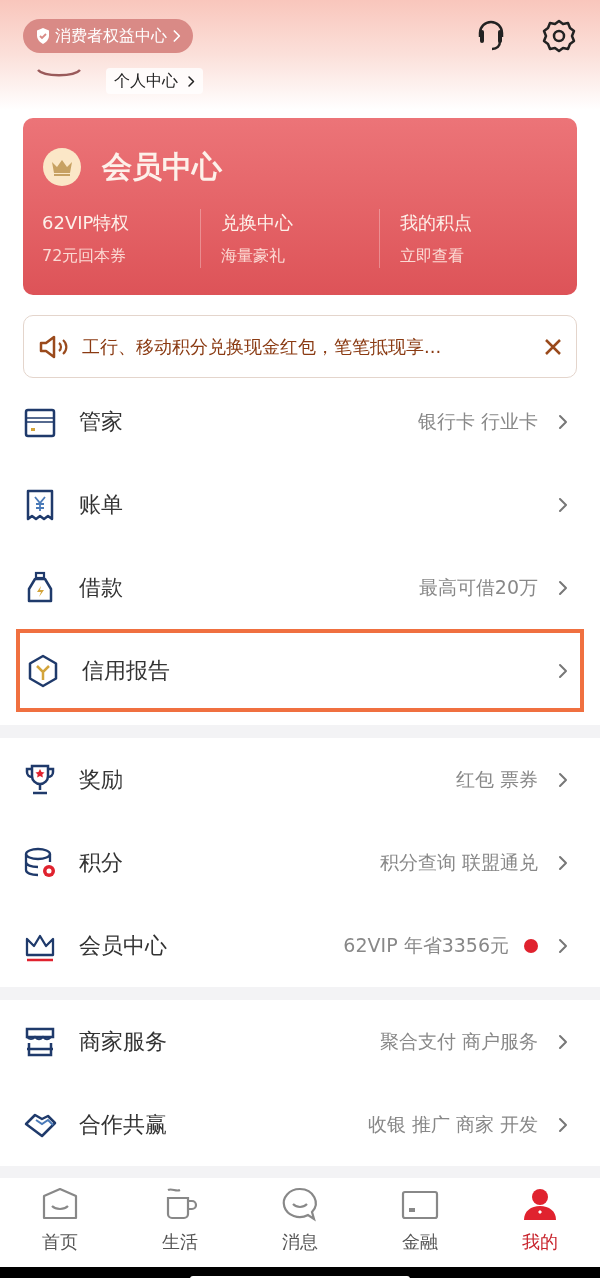 This screenshot has height=1278, width=600. What do you see at coordinates (180, 1222) in the screenshot?
I see `tab-bar-item: 生活` at bounding box center [180, 1222].